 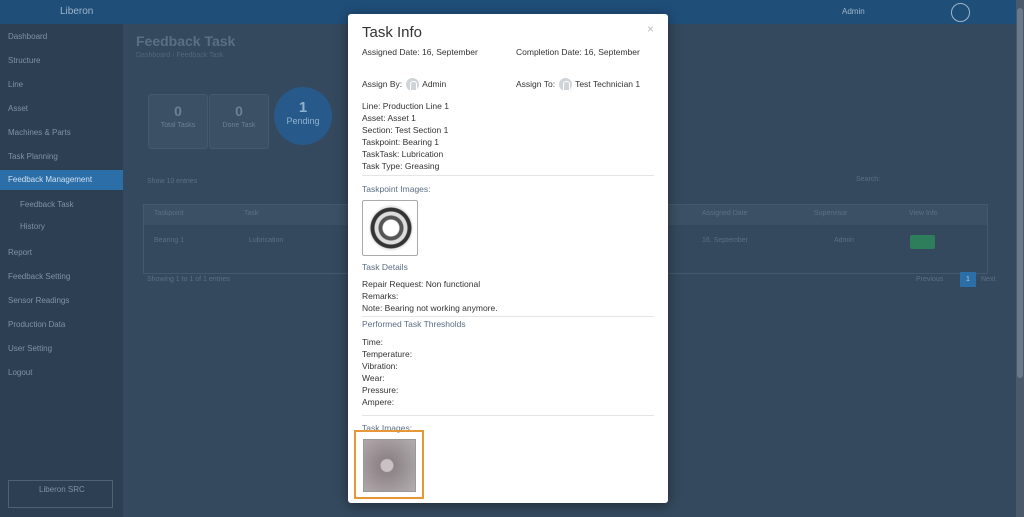 I want to click on thresholds-label: Performed Task Thresholds, so click(x=414, y=324).